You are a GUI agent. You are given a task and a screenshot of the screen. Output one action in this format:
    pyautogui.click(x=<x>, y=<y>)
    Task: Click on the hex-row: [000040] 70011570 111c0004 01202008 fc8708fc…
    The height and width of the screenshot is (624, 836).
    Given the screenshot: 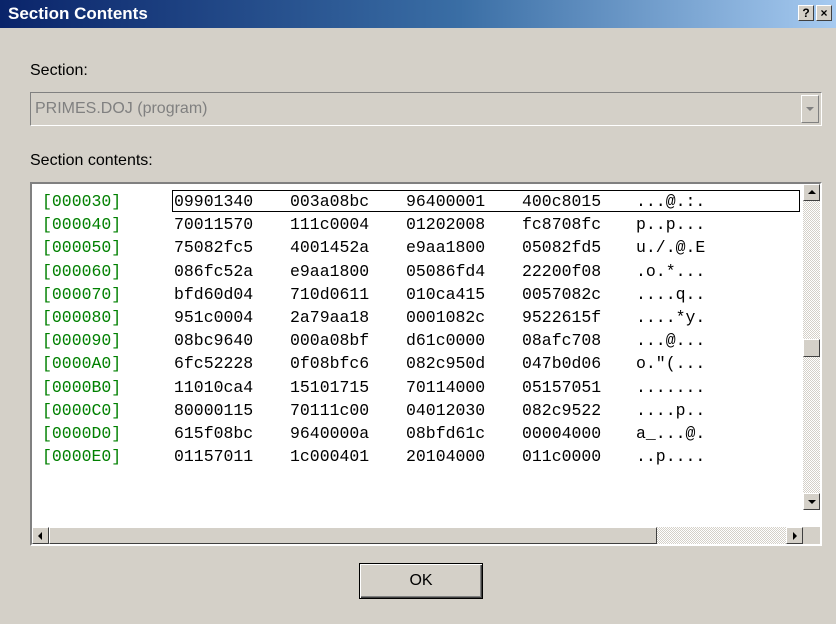 What is the action you would take?
    pyautogui.click(x=417, y=224)
    